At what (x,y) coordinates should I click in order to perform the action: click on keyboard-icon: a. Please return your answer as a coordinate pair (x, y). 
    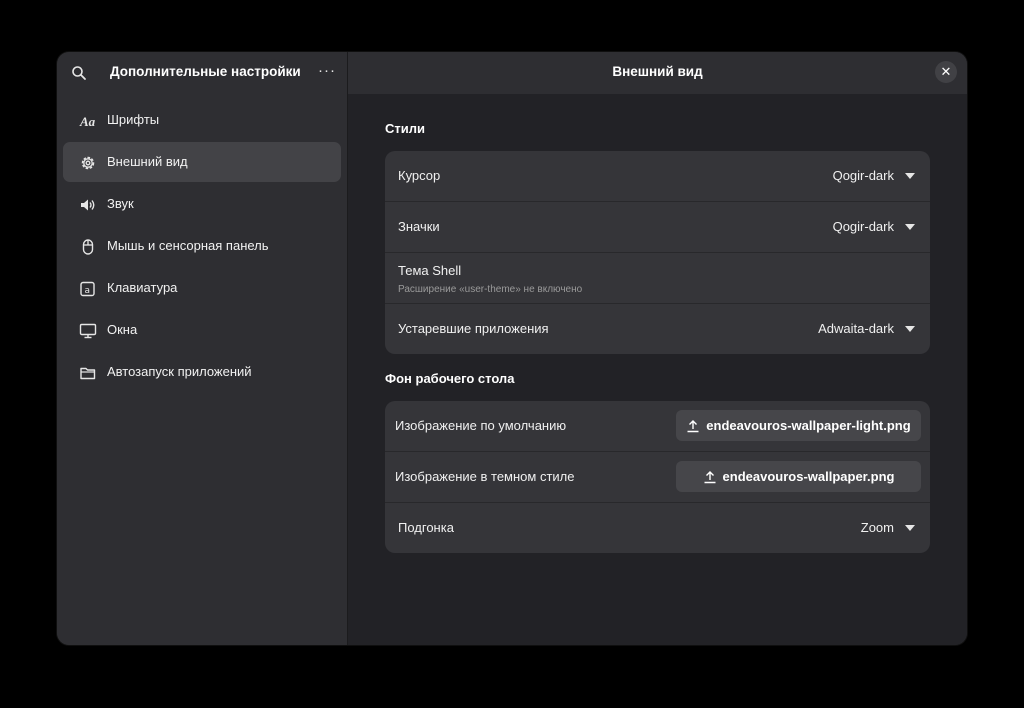
    Looking at the image, I should click on (88, 289).